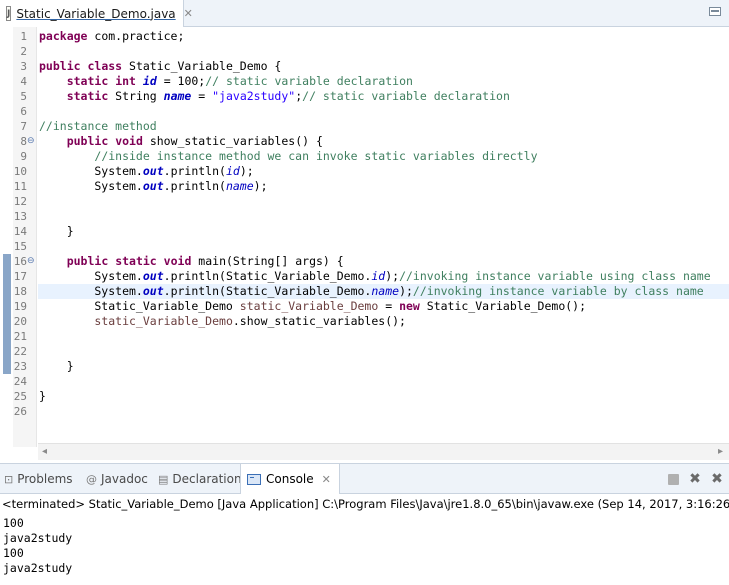 This screenshot has height=585, width=729. I want to click on code-line: public void show_static_variables() {, so click(181, 141).